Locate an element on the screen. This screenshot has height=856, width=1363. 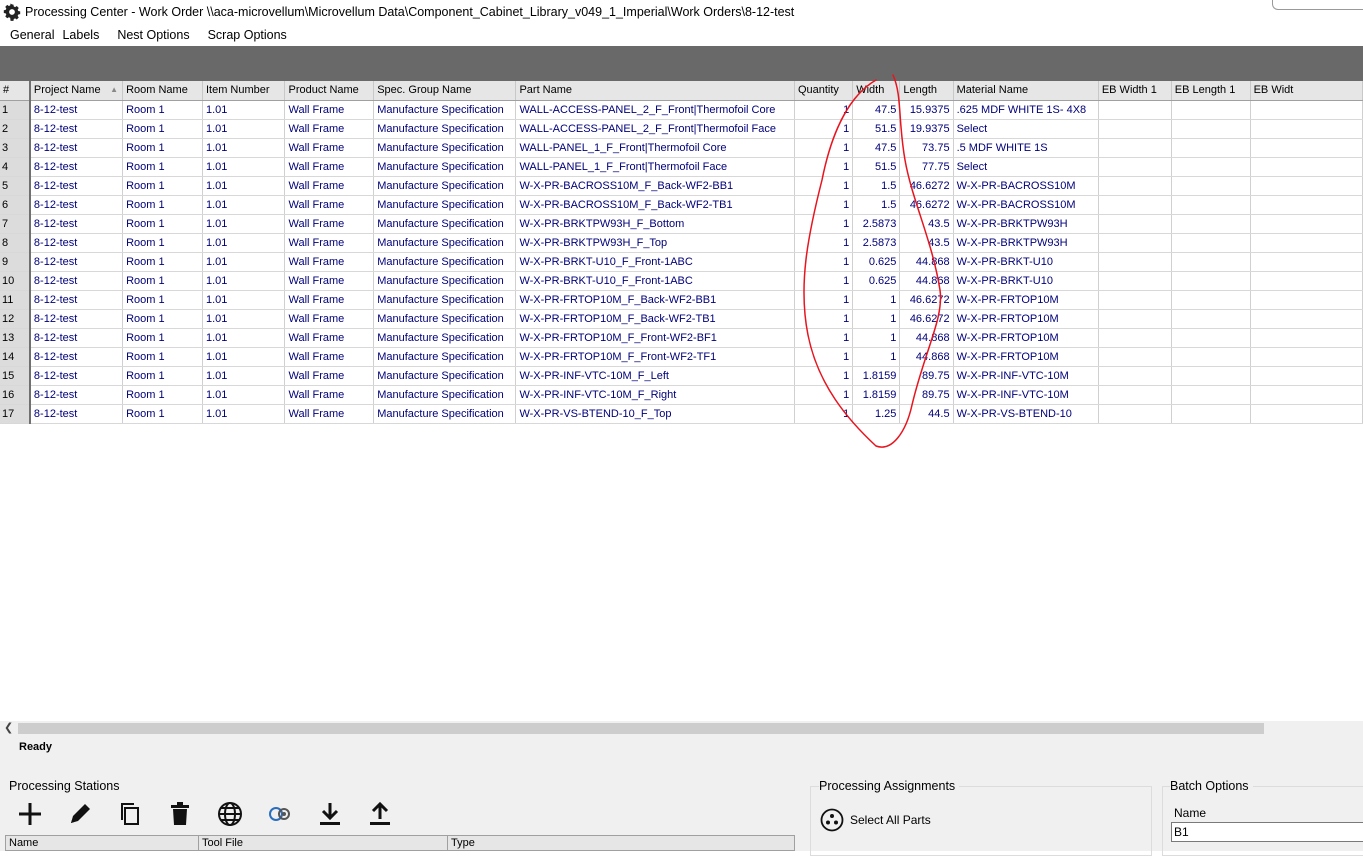
table-cell: W-X-PR-BRKTPW93H_F_Bottom is located at coordinates (655, 224).